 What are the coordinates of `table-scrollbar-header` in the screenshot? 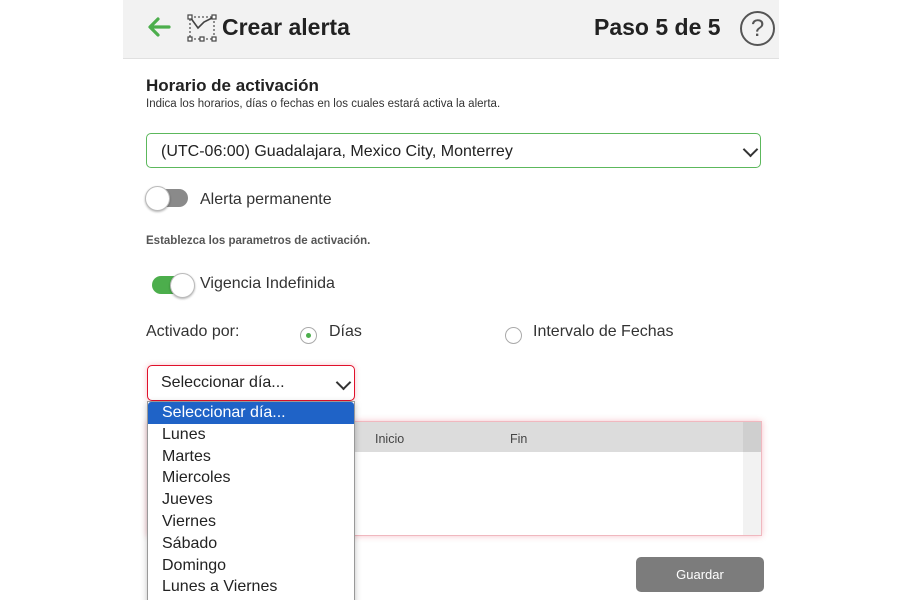 It's located at (752, 437).